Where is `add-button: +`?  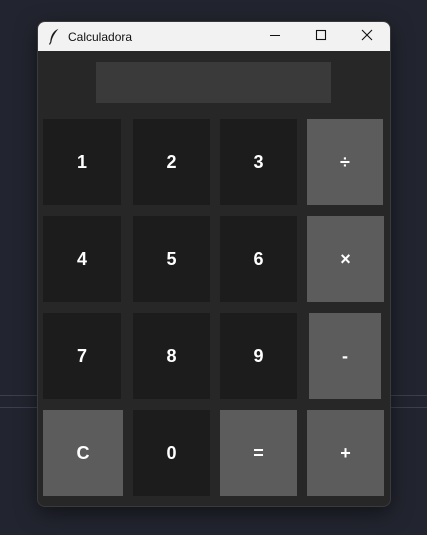 add-button: + is located at coordinates (345, 453).